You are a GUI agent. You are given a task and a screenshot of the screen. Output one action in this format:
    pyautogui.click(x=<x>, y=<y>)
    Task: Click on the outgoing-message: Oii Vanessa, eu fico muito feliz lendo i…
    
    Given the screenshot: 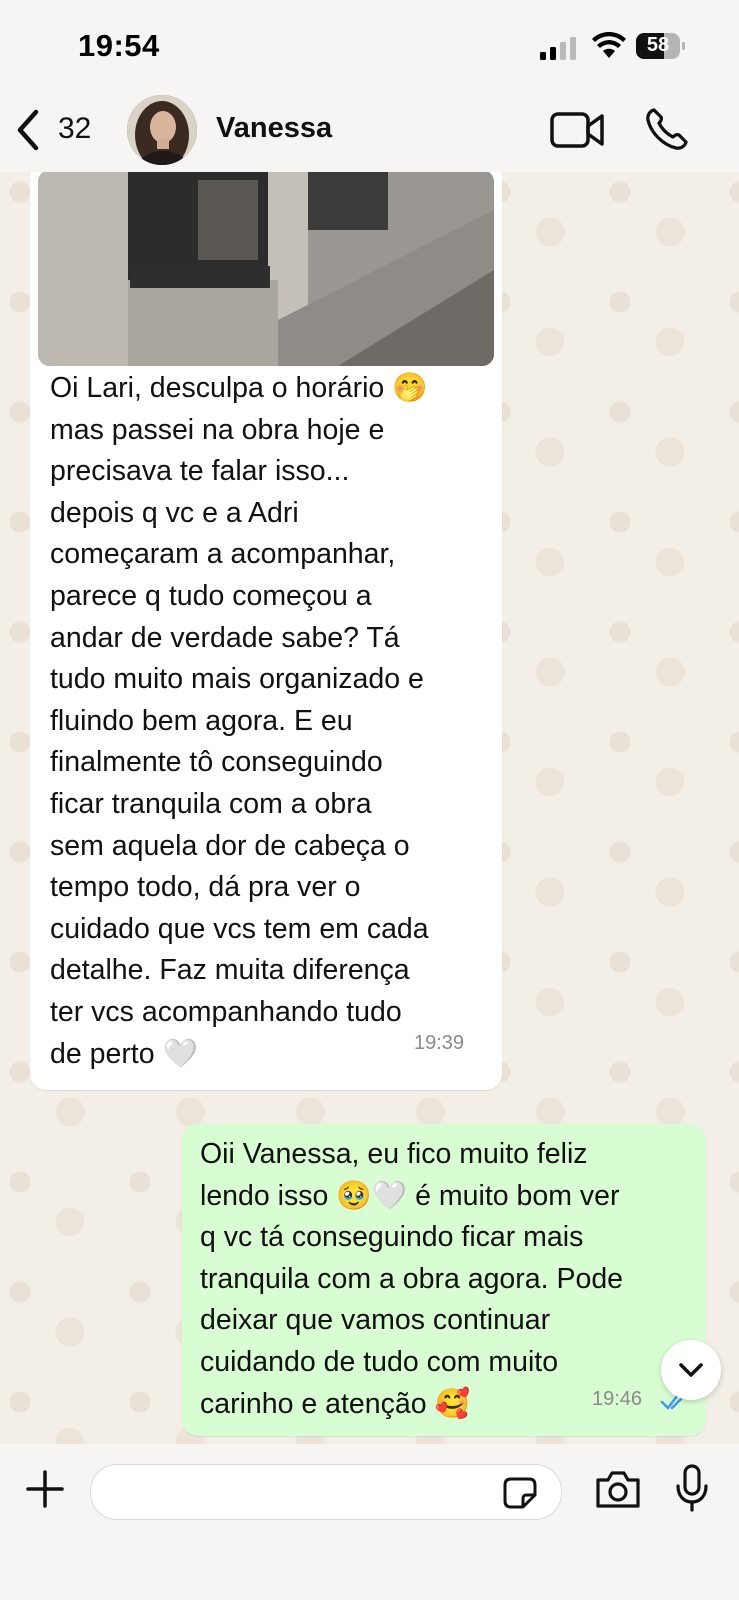 What is the action you would take?
    pyautogui.click(x=444, y=1280)
    